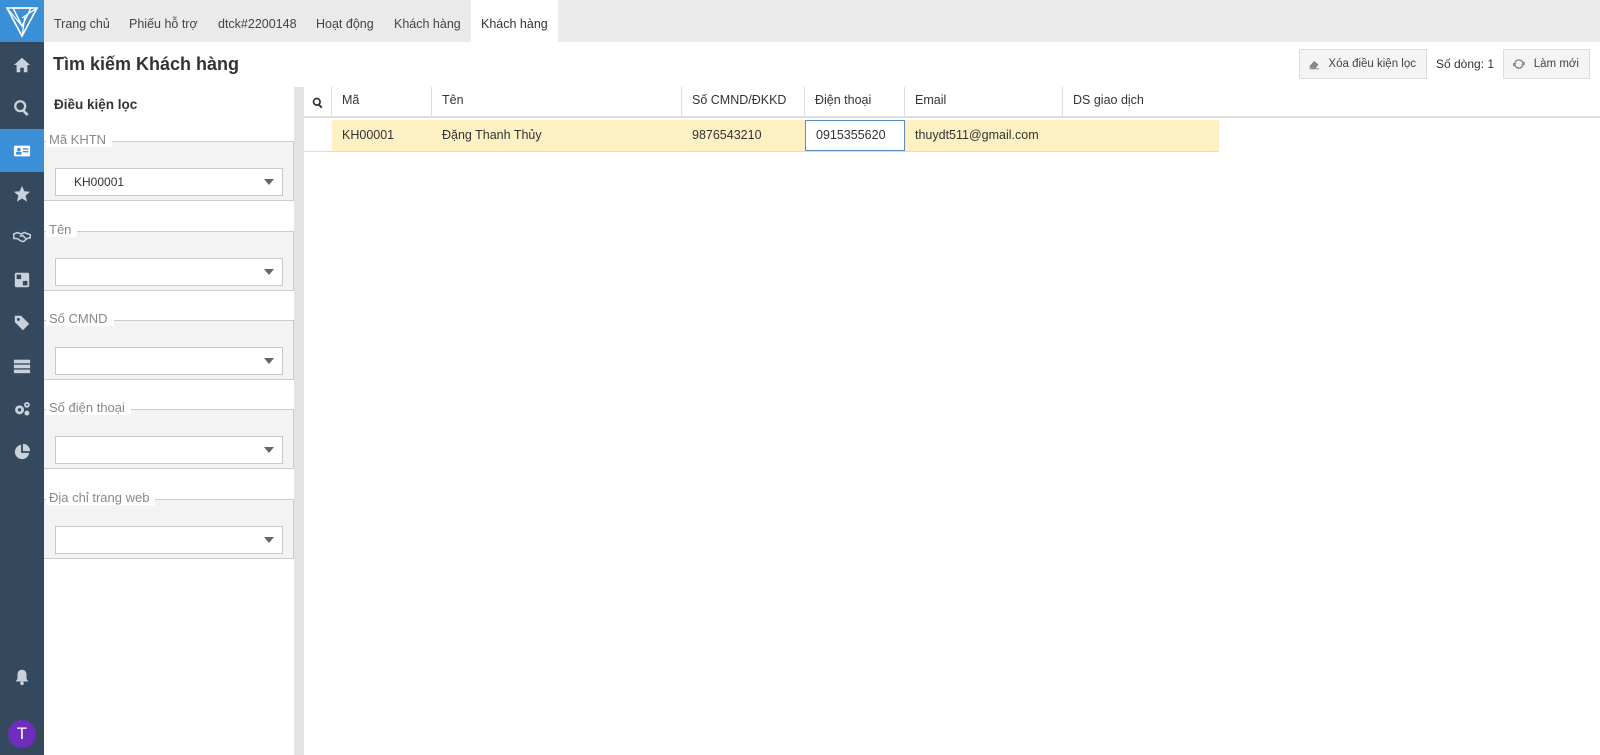 Image resolution: width=1600 pixels, height=755 pixels. Describe the element at coordinates (163, 21) in the screenshot. I see `tab-phieu-ho-tro: Phiếu hỗ trợ` at that location.